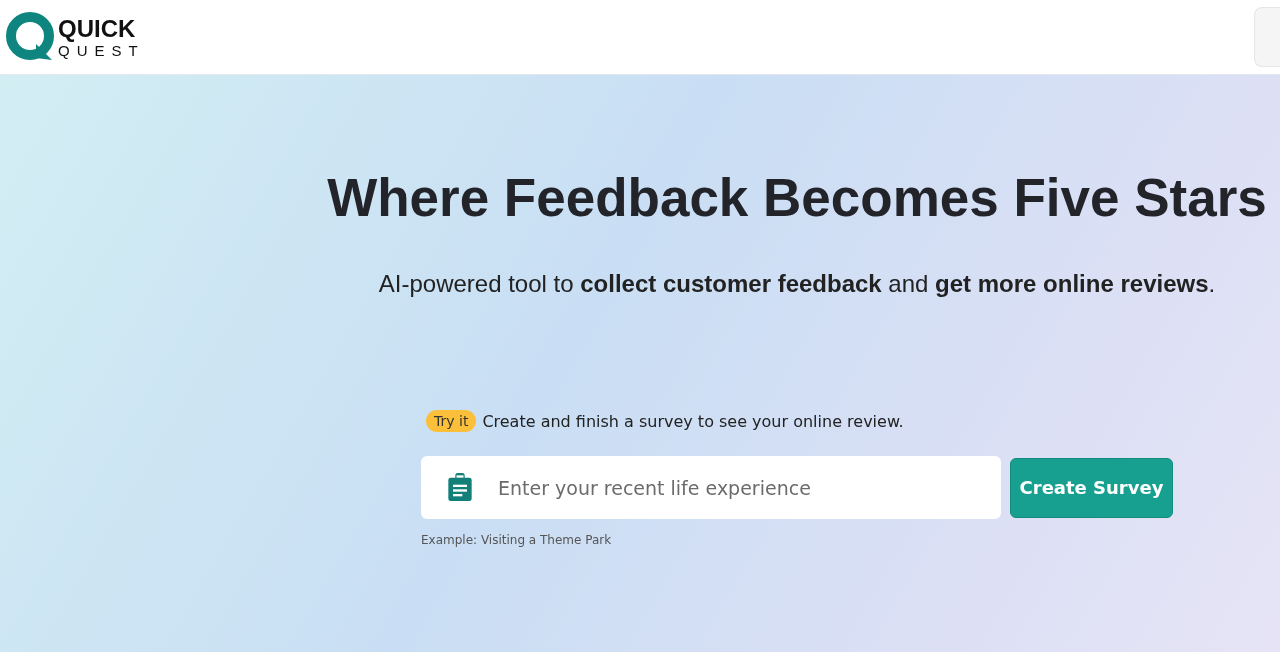 This screenshot has height=652, width=1280. Describe the element at coordinates (97, 28) in the screenshot. I see `logo-text: QUICK` at that location.